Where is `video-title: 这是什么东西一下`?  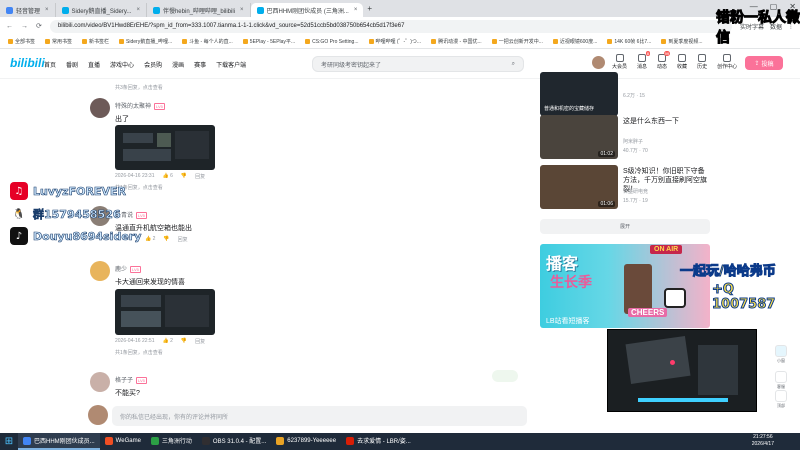
video-title: 这是什么东西一下 is located at coordinates (666, 121).